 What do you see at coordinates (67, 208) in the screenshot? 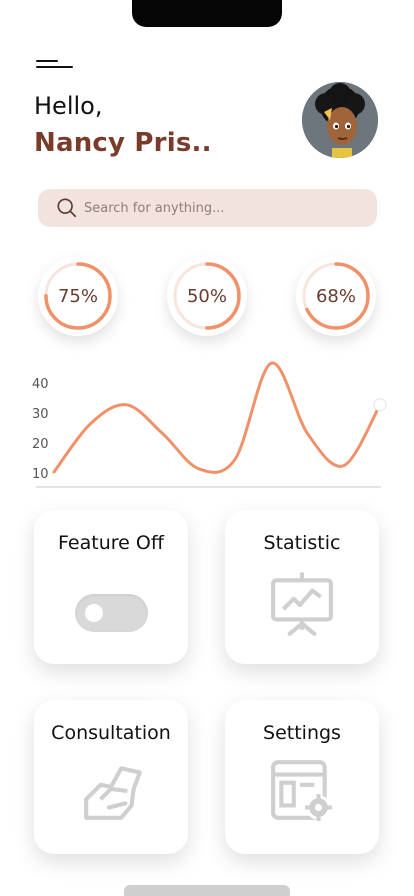
I see `search-icon` at bounding box center [67, 208].